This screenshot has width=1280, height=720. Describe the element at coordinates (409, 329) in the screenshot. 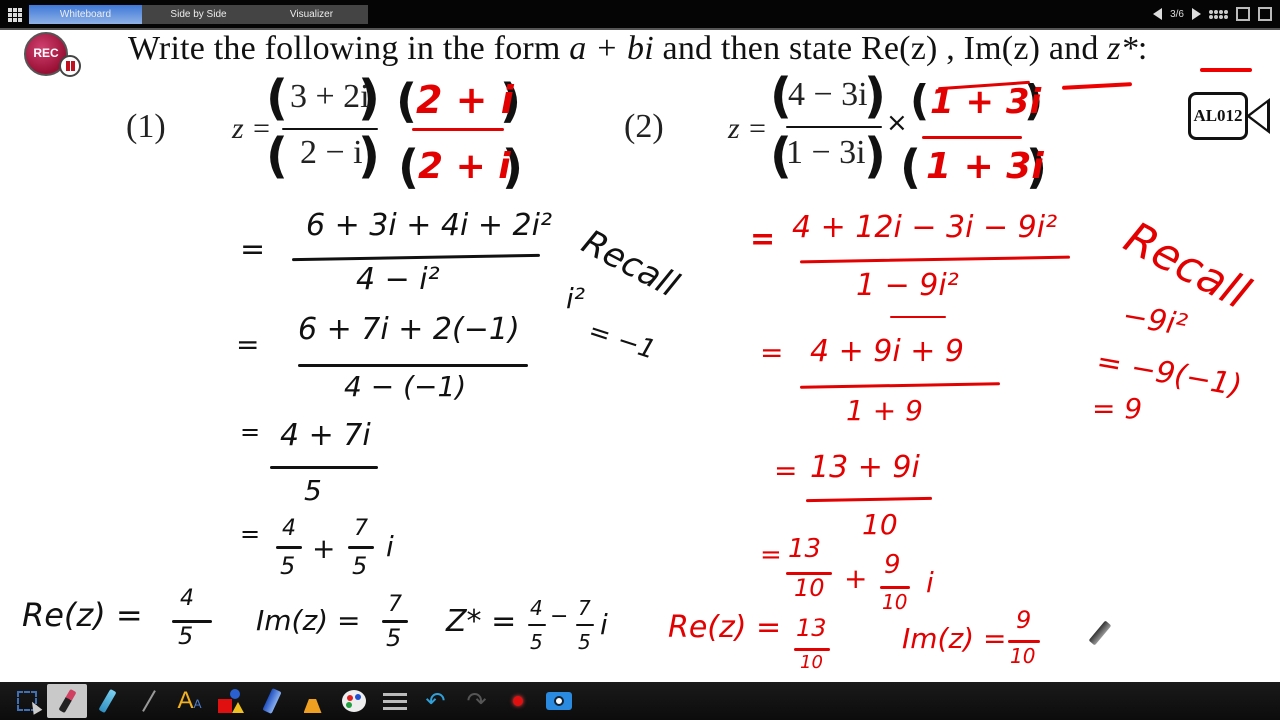

I see `p1-step2-num: 6 + 7i + 2(−1)` at that location.